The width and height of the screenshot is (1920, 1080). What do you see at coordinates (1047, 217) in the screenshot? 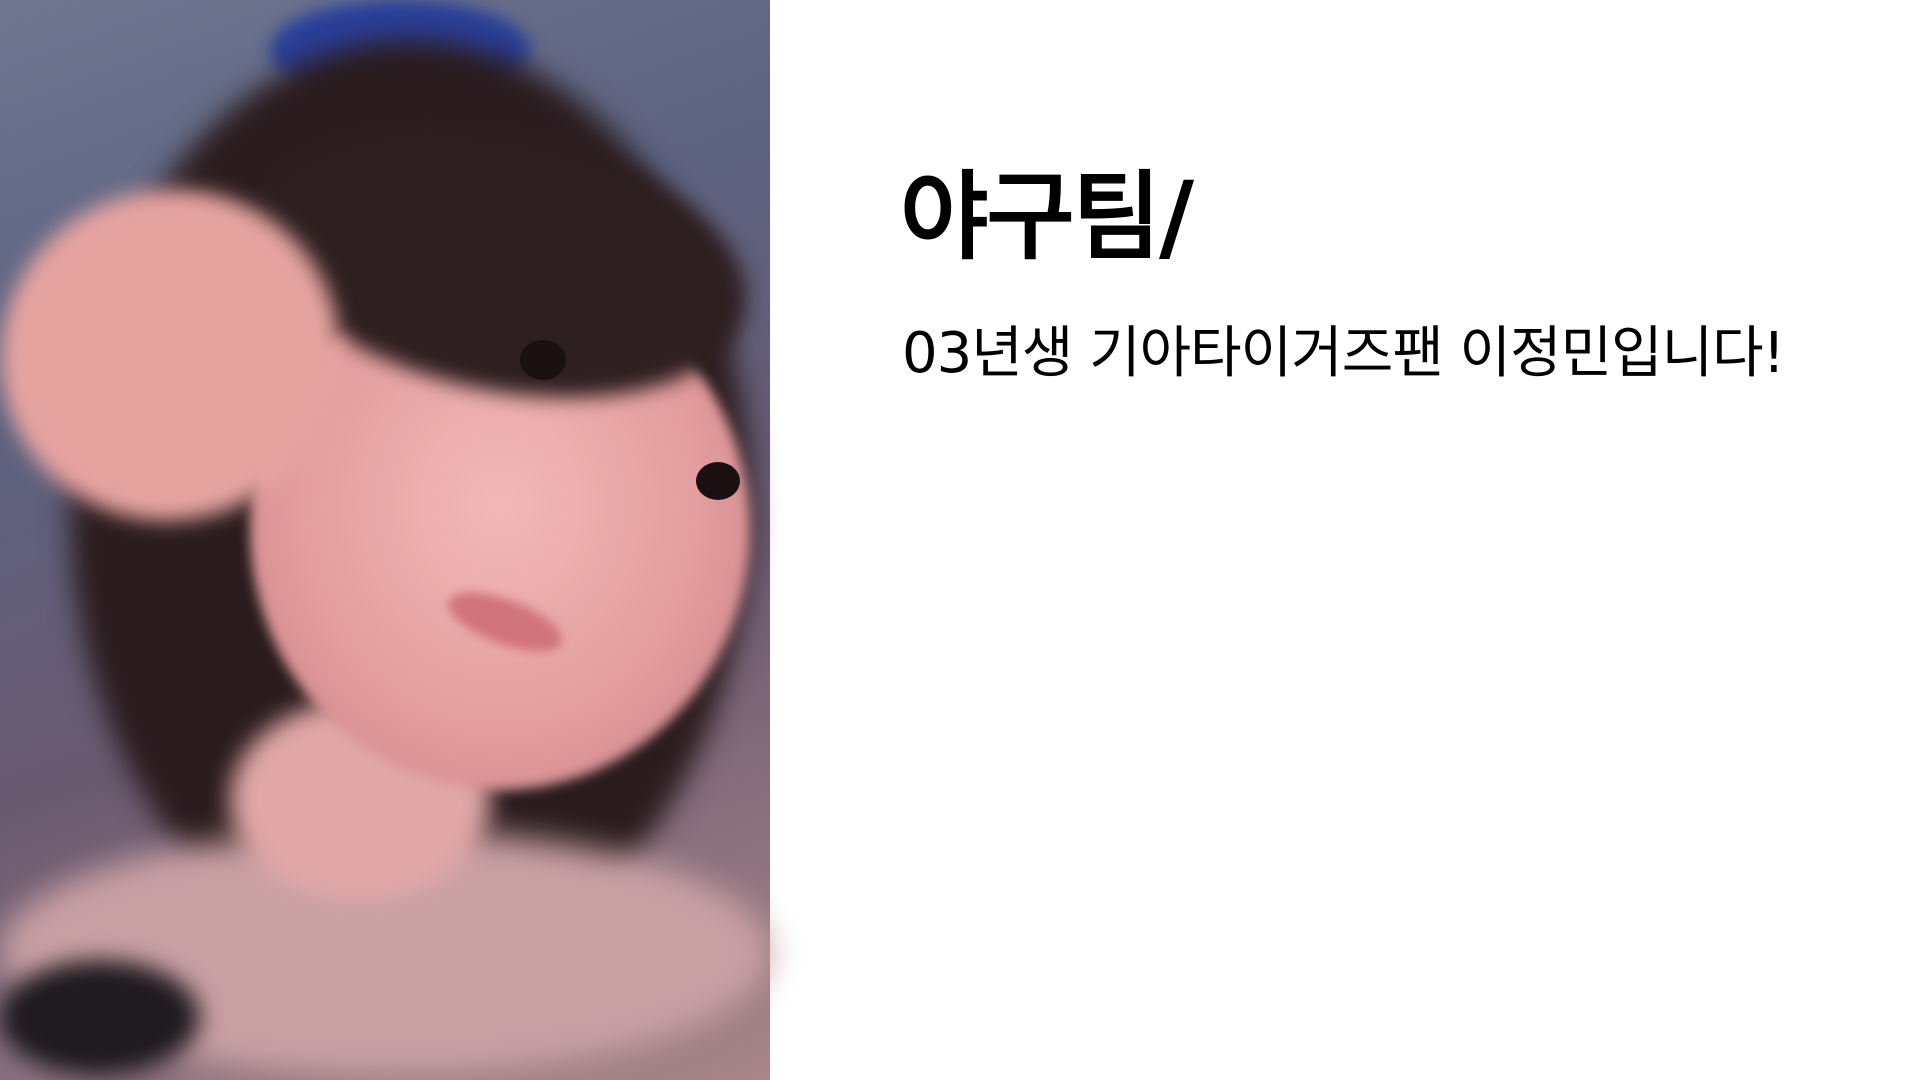
I see `slide-title: 야구팀/` at bounding box center [1047, 217].